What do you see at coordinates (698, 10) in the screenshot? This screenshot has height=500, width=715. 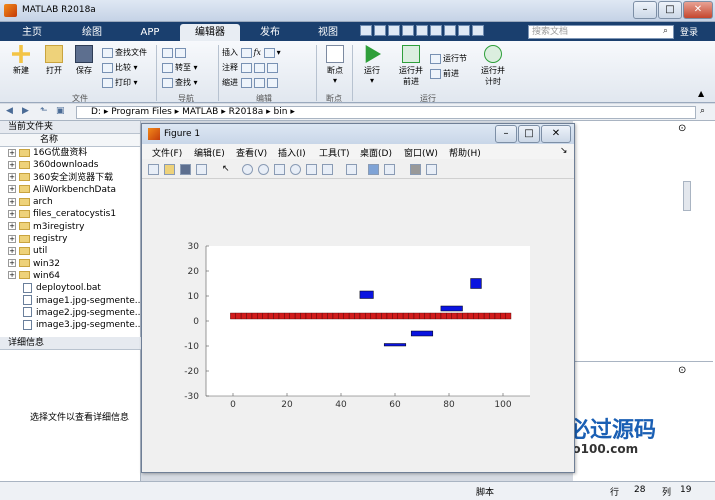 I see `close-button: ✕` at bounding box center [698, 10].